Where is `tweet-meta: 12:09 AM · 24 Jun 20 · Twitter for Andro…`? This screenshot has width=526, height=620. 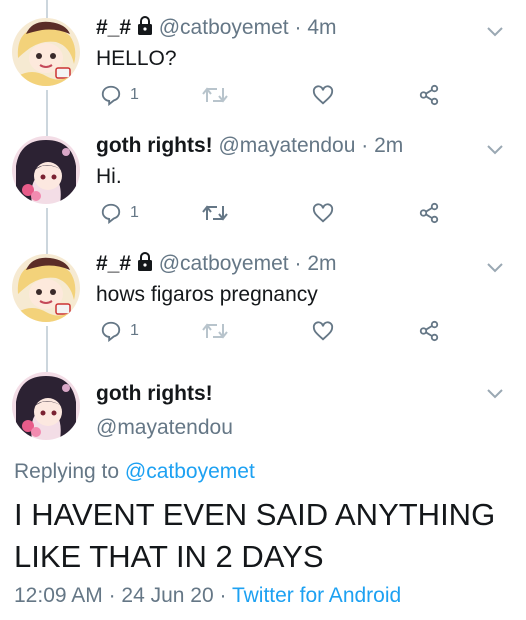 tweet-meta: 12:09 AM · 24 Jun 20 · Twitter for Andro… is located at coordinates (207, 596).